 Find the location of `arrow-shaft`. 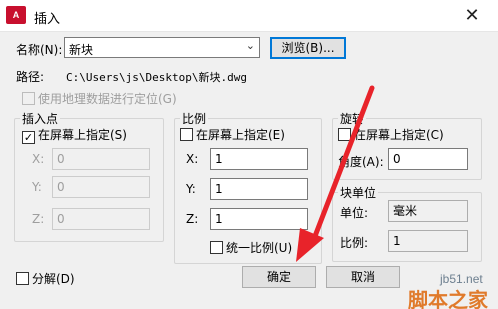

arrow-shaft is located at coordinates (342, 166).